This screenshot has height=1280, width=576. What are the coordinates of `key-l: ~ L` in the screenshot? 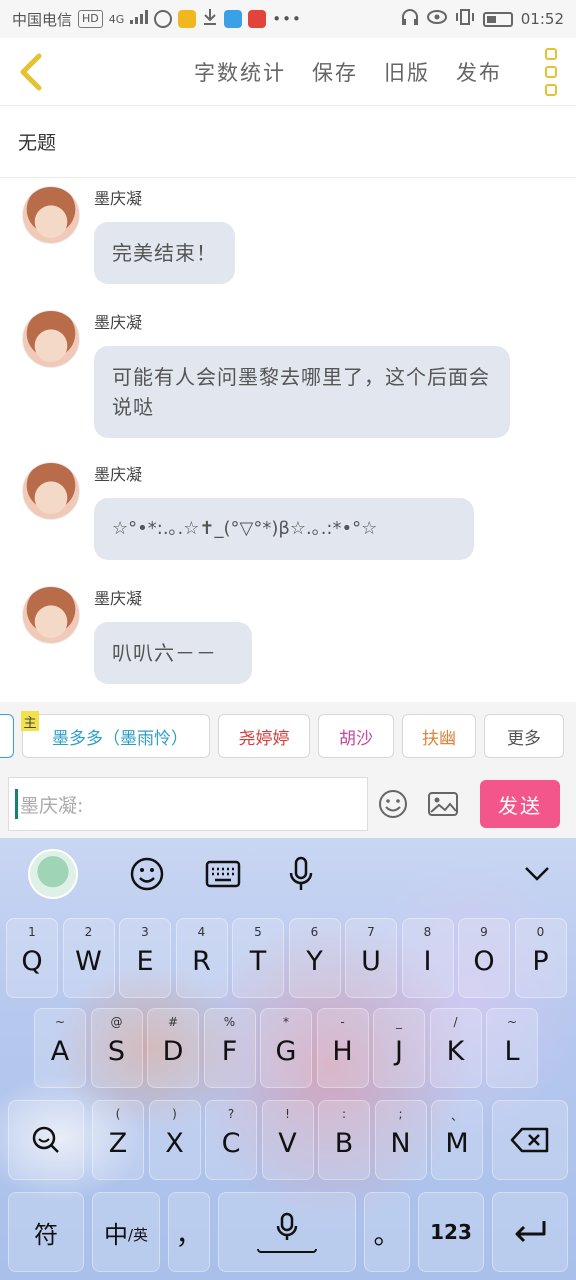 It's located at (512, 1048).